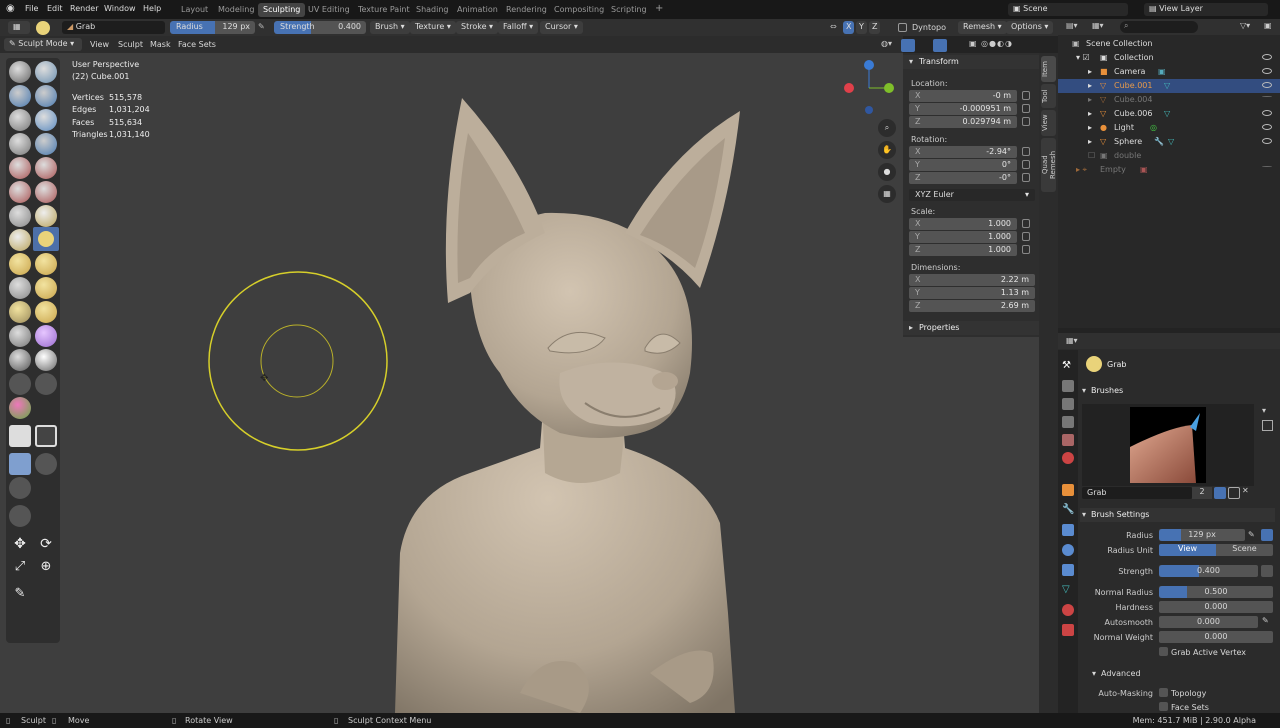 The height and width of the screenshot is (728, 1280). I want to click on multires-displacement-icon, so click(20, 408).